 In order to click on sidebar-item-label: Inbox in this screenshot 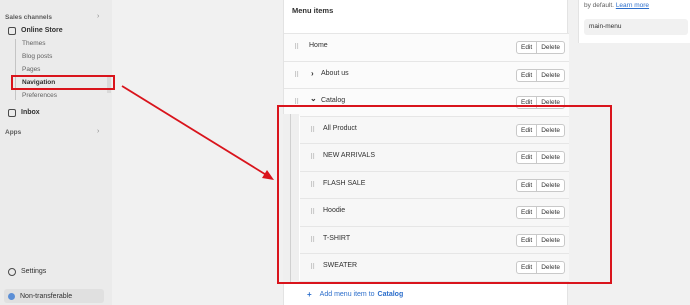, I will do `click(30, 112)`.